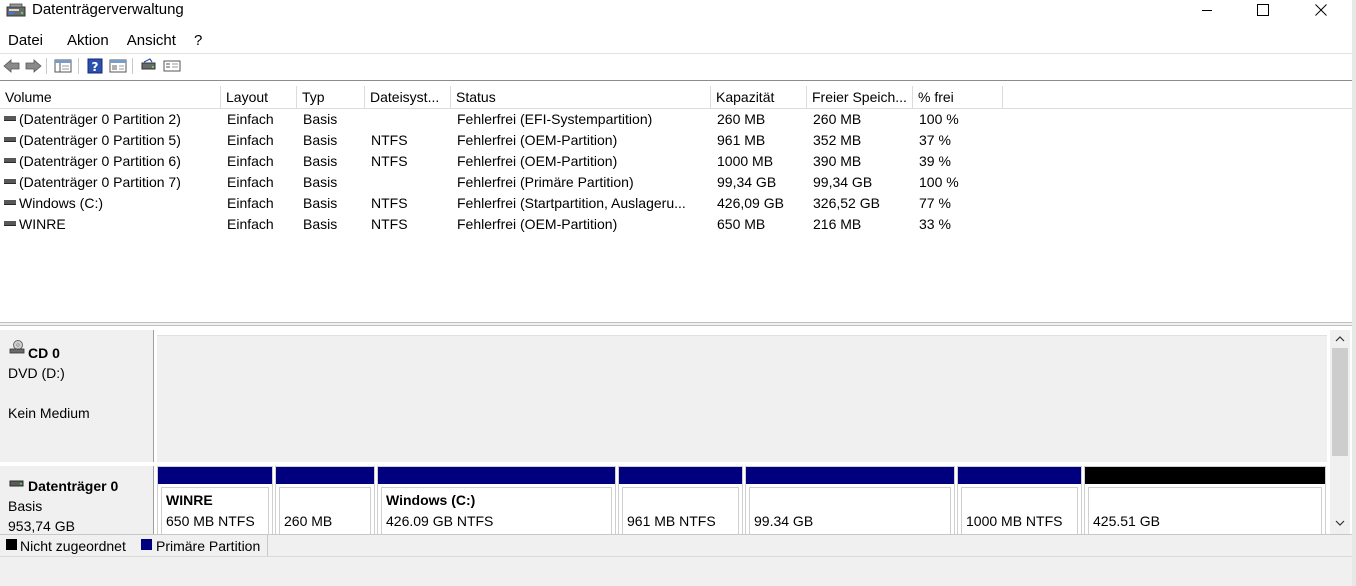 This screenshot has width=1356, height=586. I want to click on partition-block: WINRE 650 MB NTFS, so click(215, 500).